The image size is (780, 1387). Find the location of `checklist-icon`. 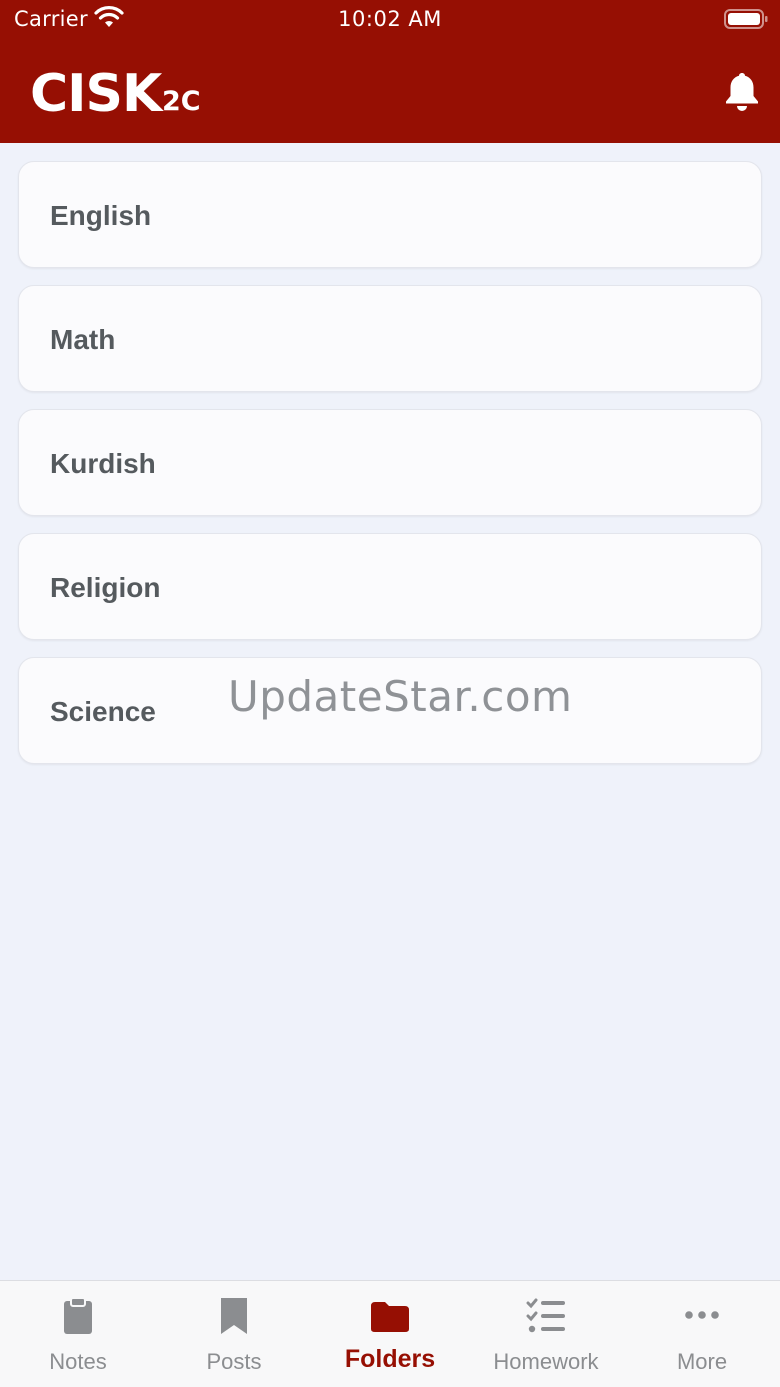

checklist-icon is located at coordinates (545, 1315).